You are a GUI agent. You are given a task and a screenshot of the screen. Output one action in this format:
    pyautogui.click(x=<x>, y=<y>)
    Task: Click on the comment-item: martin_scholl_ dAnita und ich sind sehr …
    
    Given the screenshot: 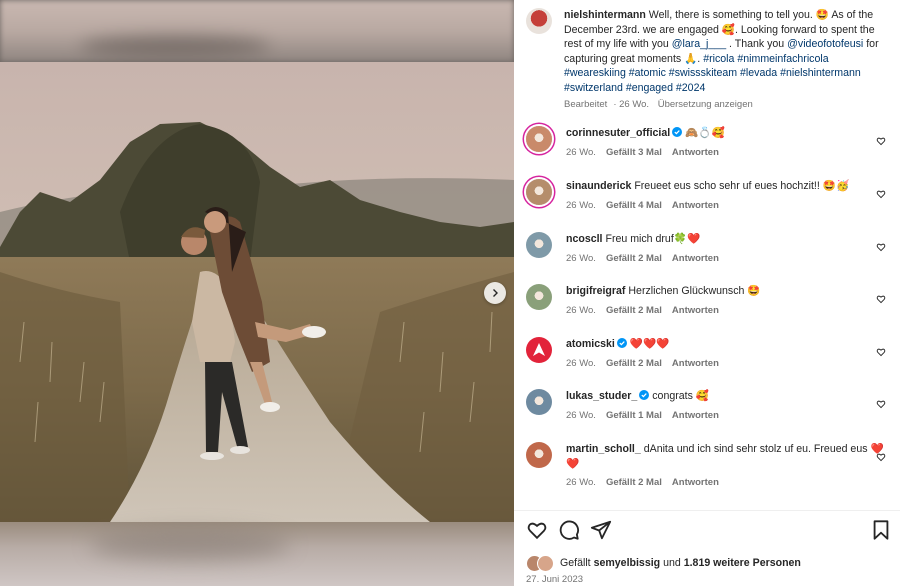 What is the action you would take?
    pyautogui.click(x=711, y=466)
    